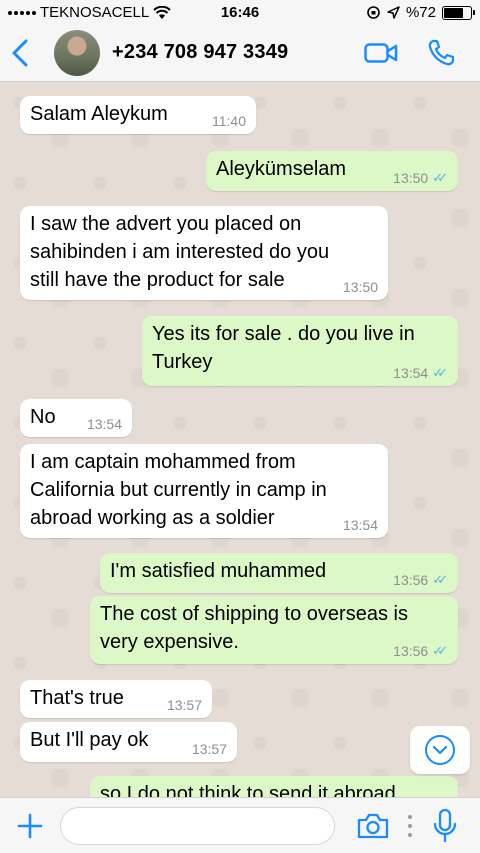 The image size is (480, 853). Describe the element at coordinates (200, 52) in the screenshot. I see `contact-name: +234 708 947 3349` at that location.